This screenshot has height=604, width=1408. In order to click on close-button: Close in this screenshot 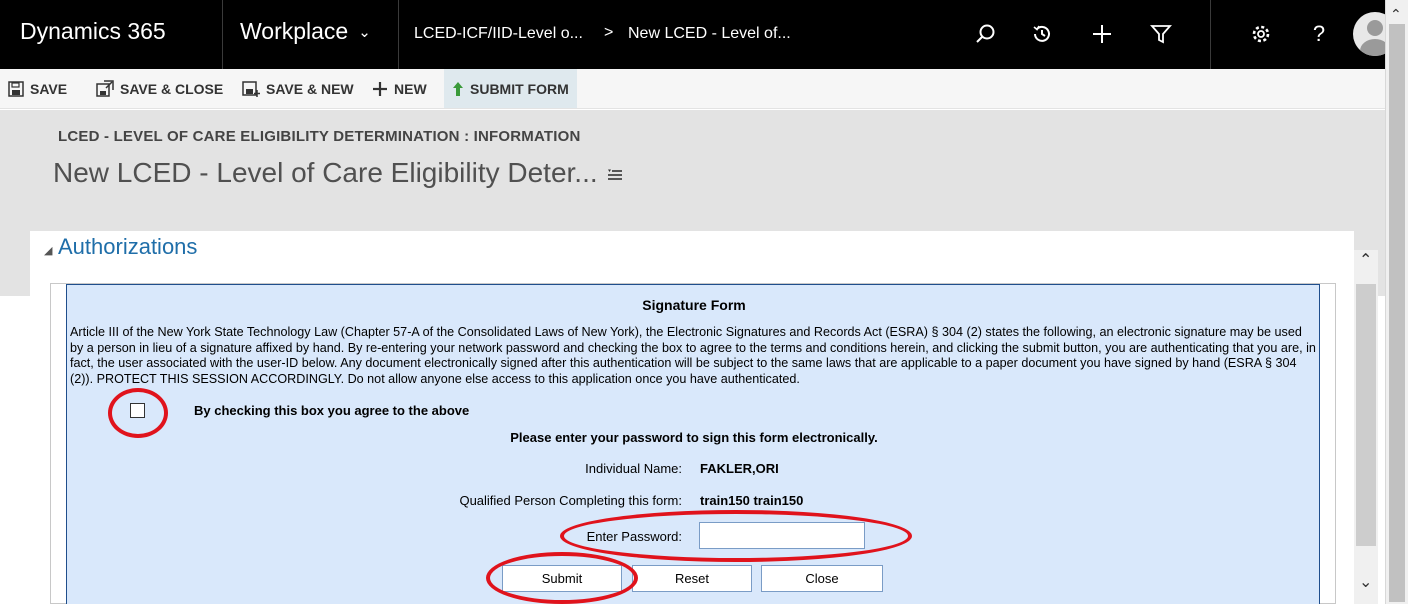, I will do `click(822, 578)`.